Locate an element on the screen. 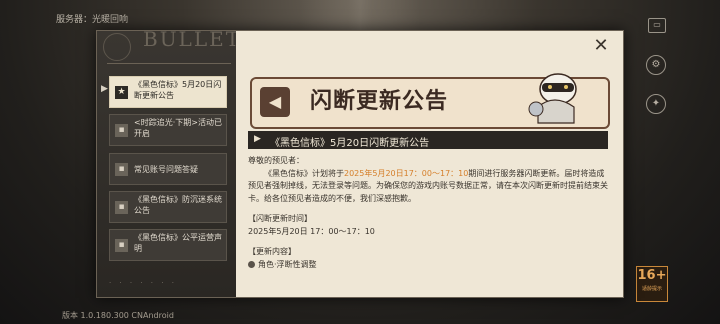 The image size is (720, 324). active-indicator-icon: ▶ is located at coordinates (104, 89).